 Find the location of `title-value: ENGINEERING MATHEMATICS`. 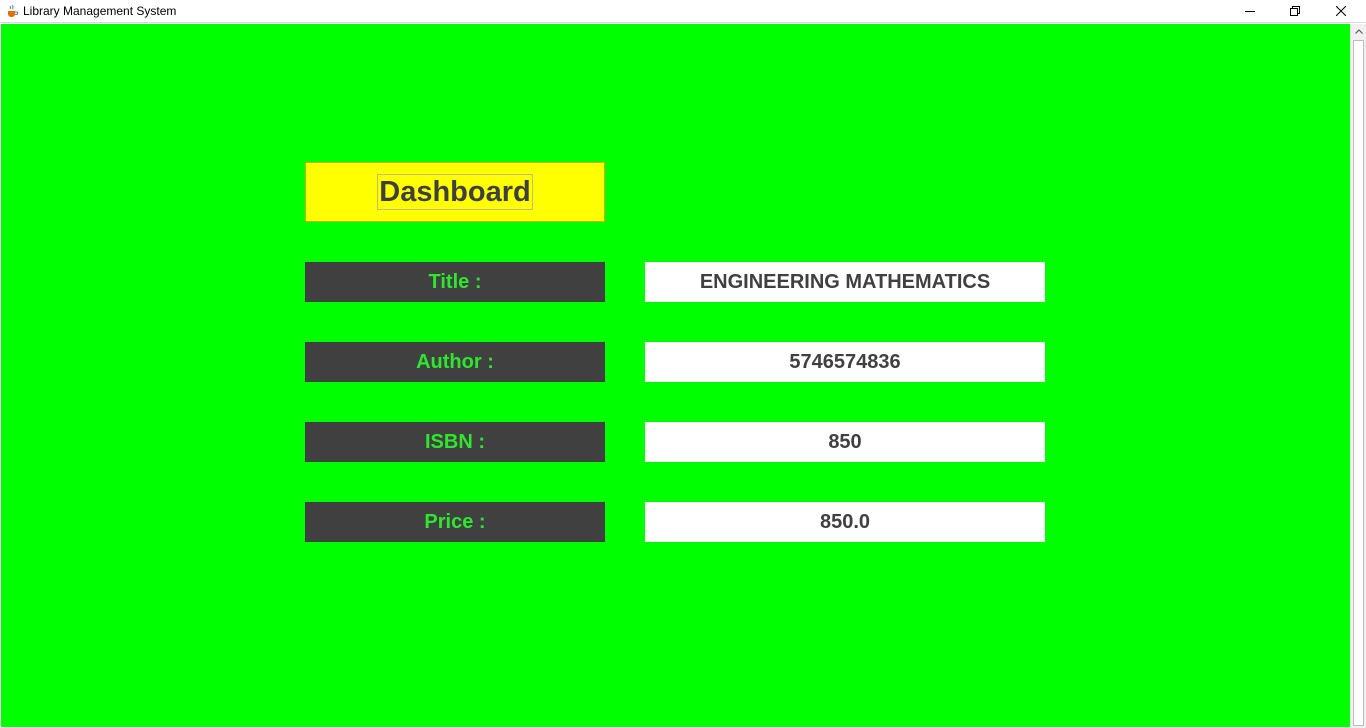

title-value: ENGINEERING MATHEMATICS is located at coordinates (845, 282).